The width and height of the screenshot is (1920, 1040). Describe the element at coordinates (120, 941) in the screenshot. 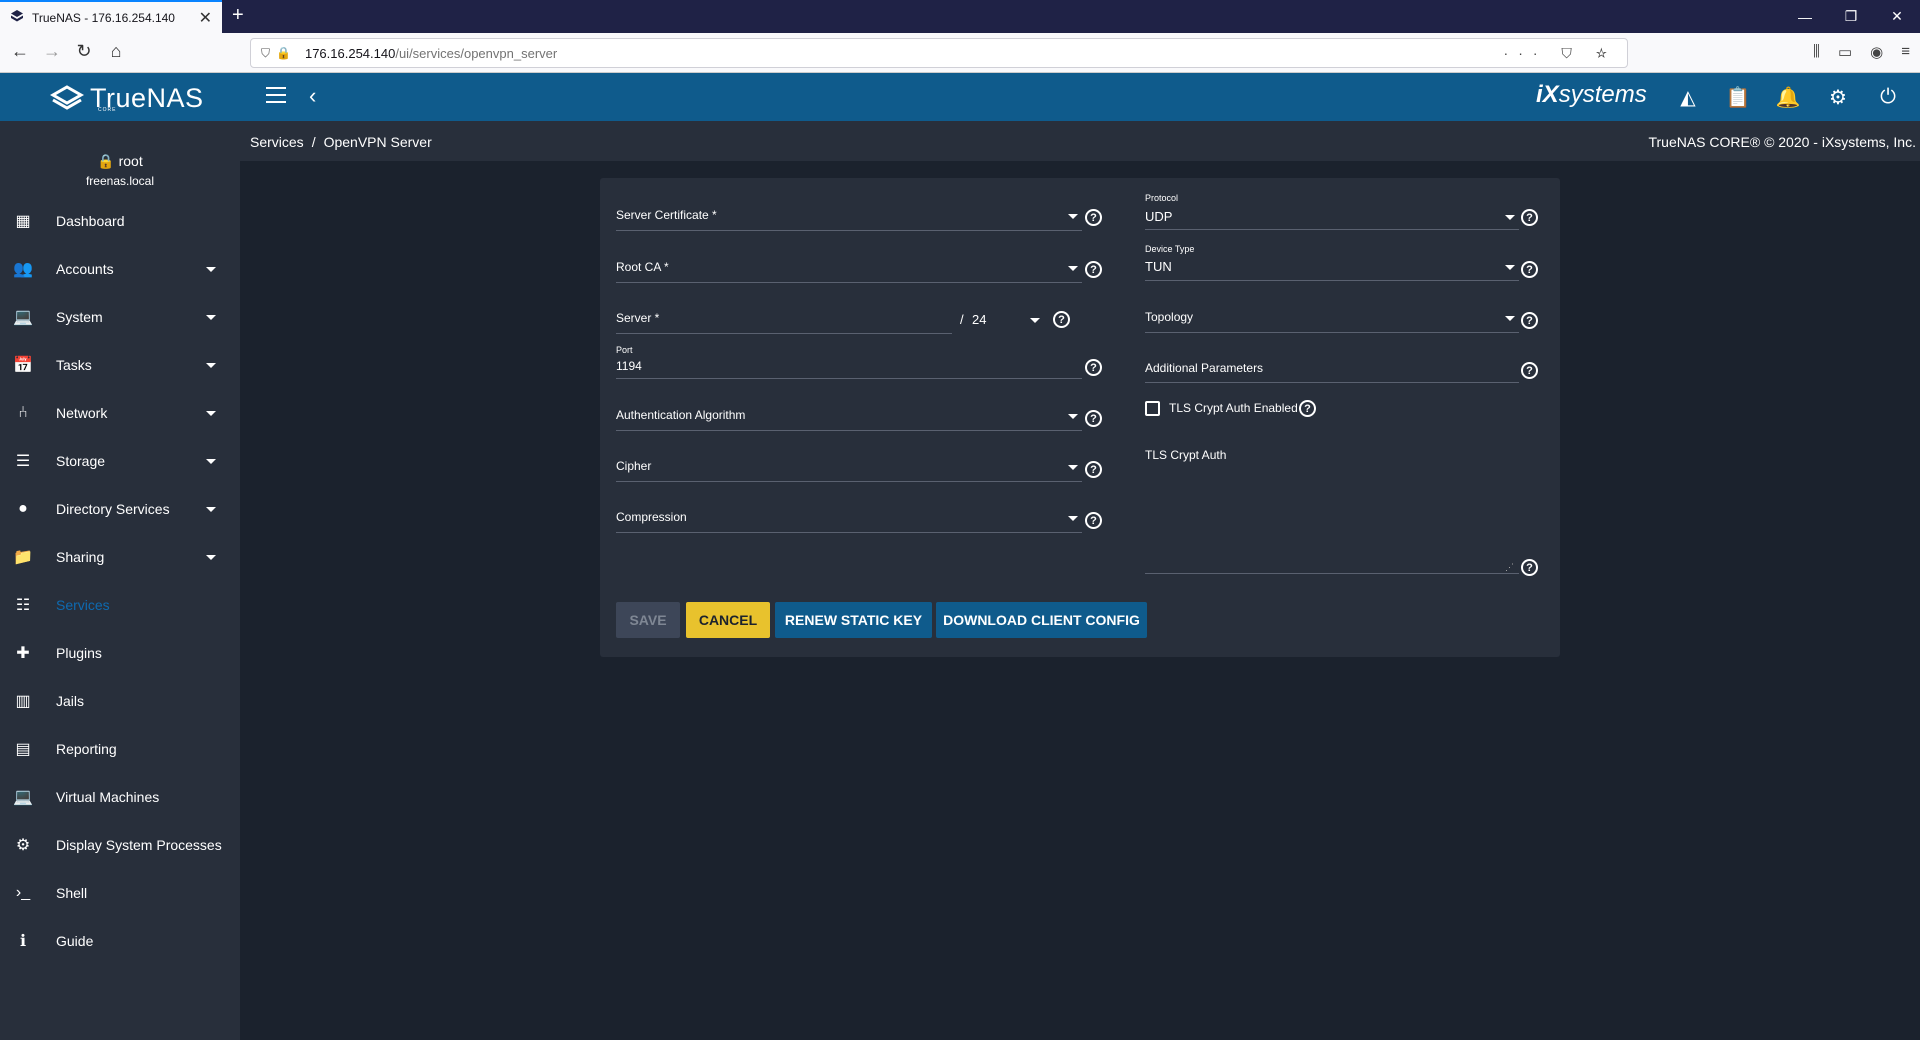

I see `sidebar-item-guide: ℹ Guide` at that location.